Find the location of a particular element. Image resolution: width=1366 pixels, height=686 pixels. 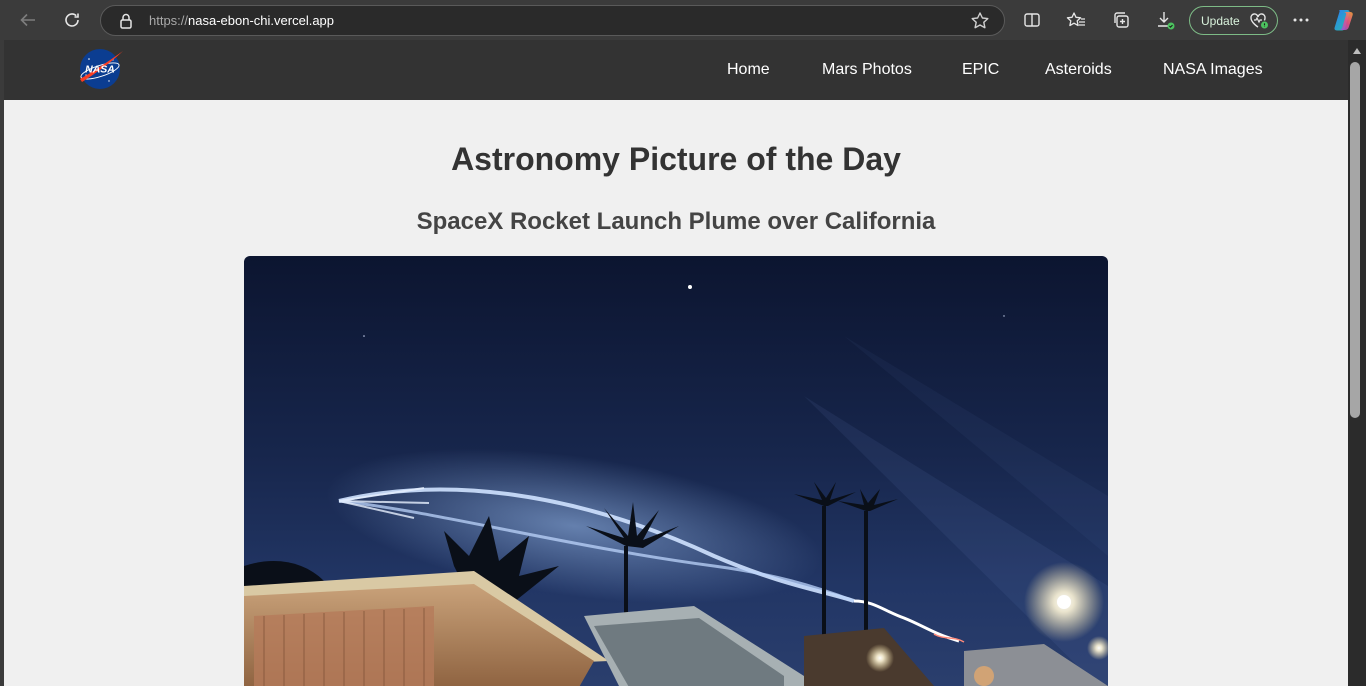

browser-toolbar: https://nasa-ebon-chi.vercel.app Update is located at coordinates (683, 20).